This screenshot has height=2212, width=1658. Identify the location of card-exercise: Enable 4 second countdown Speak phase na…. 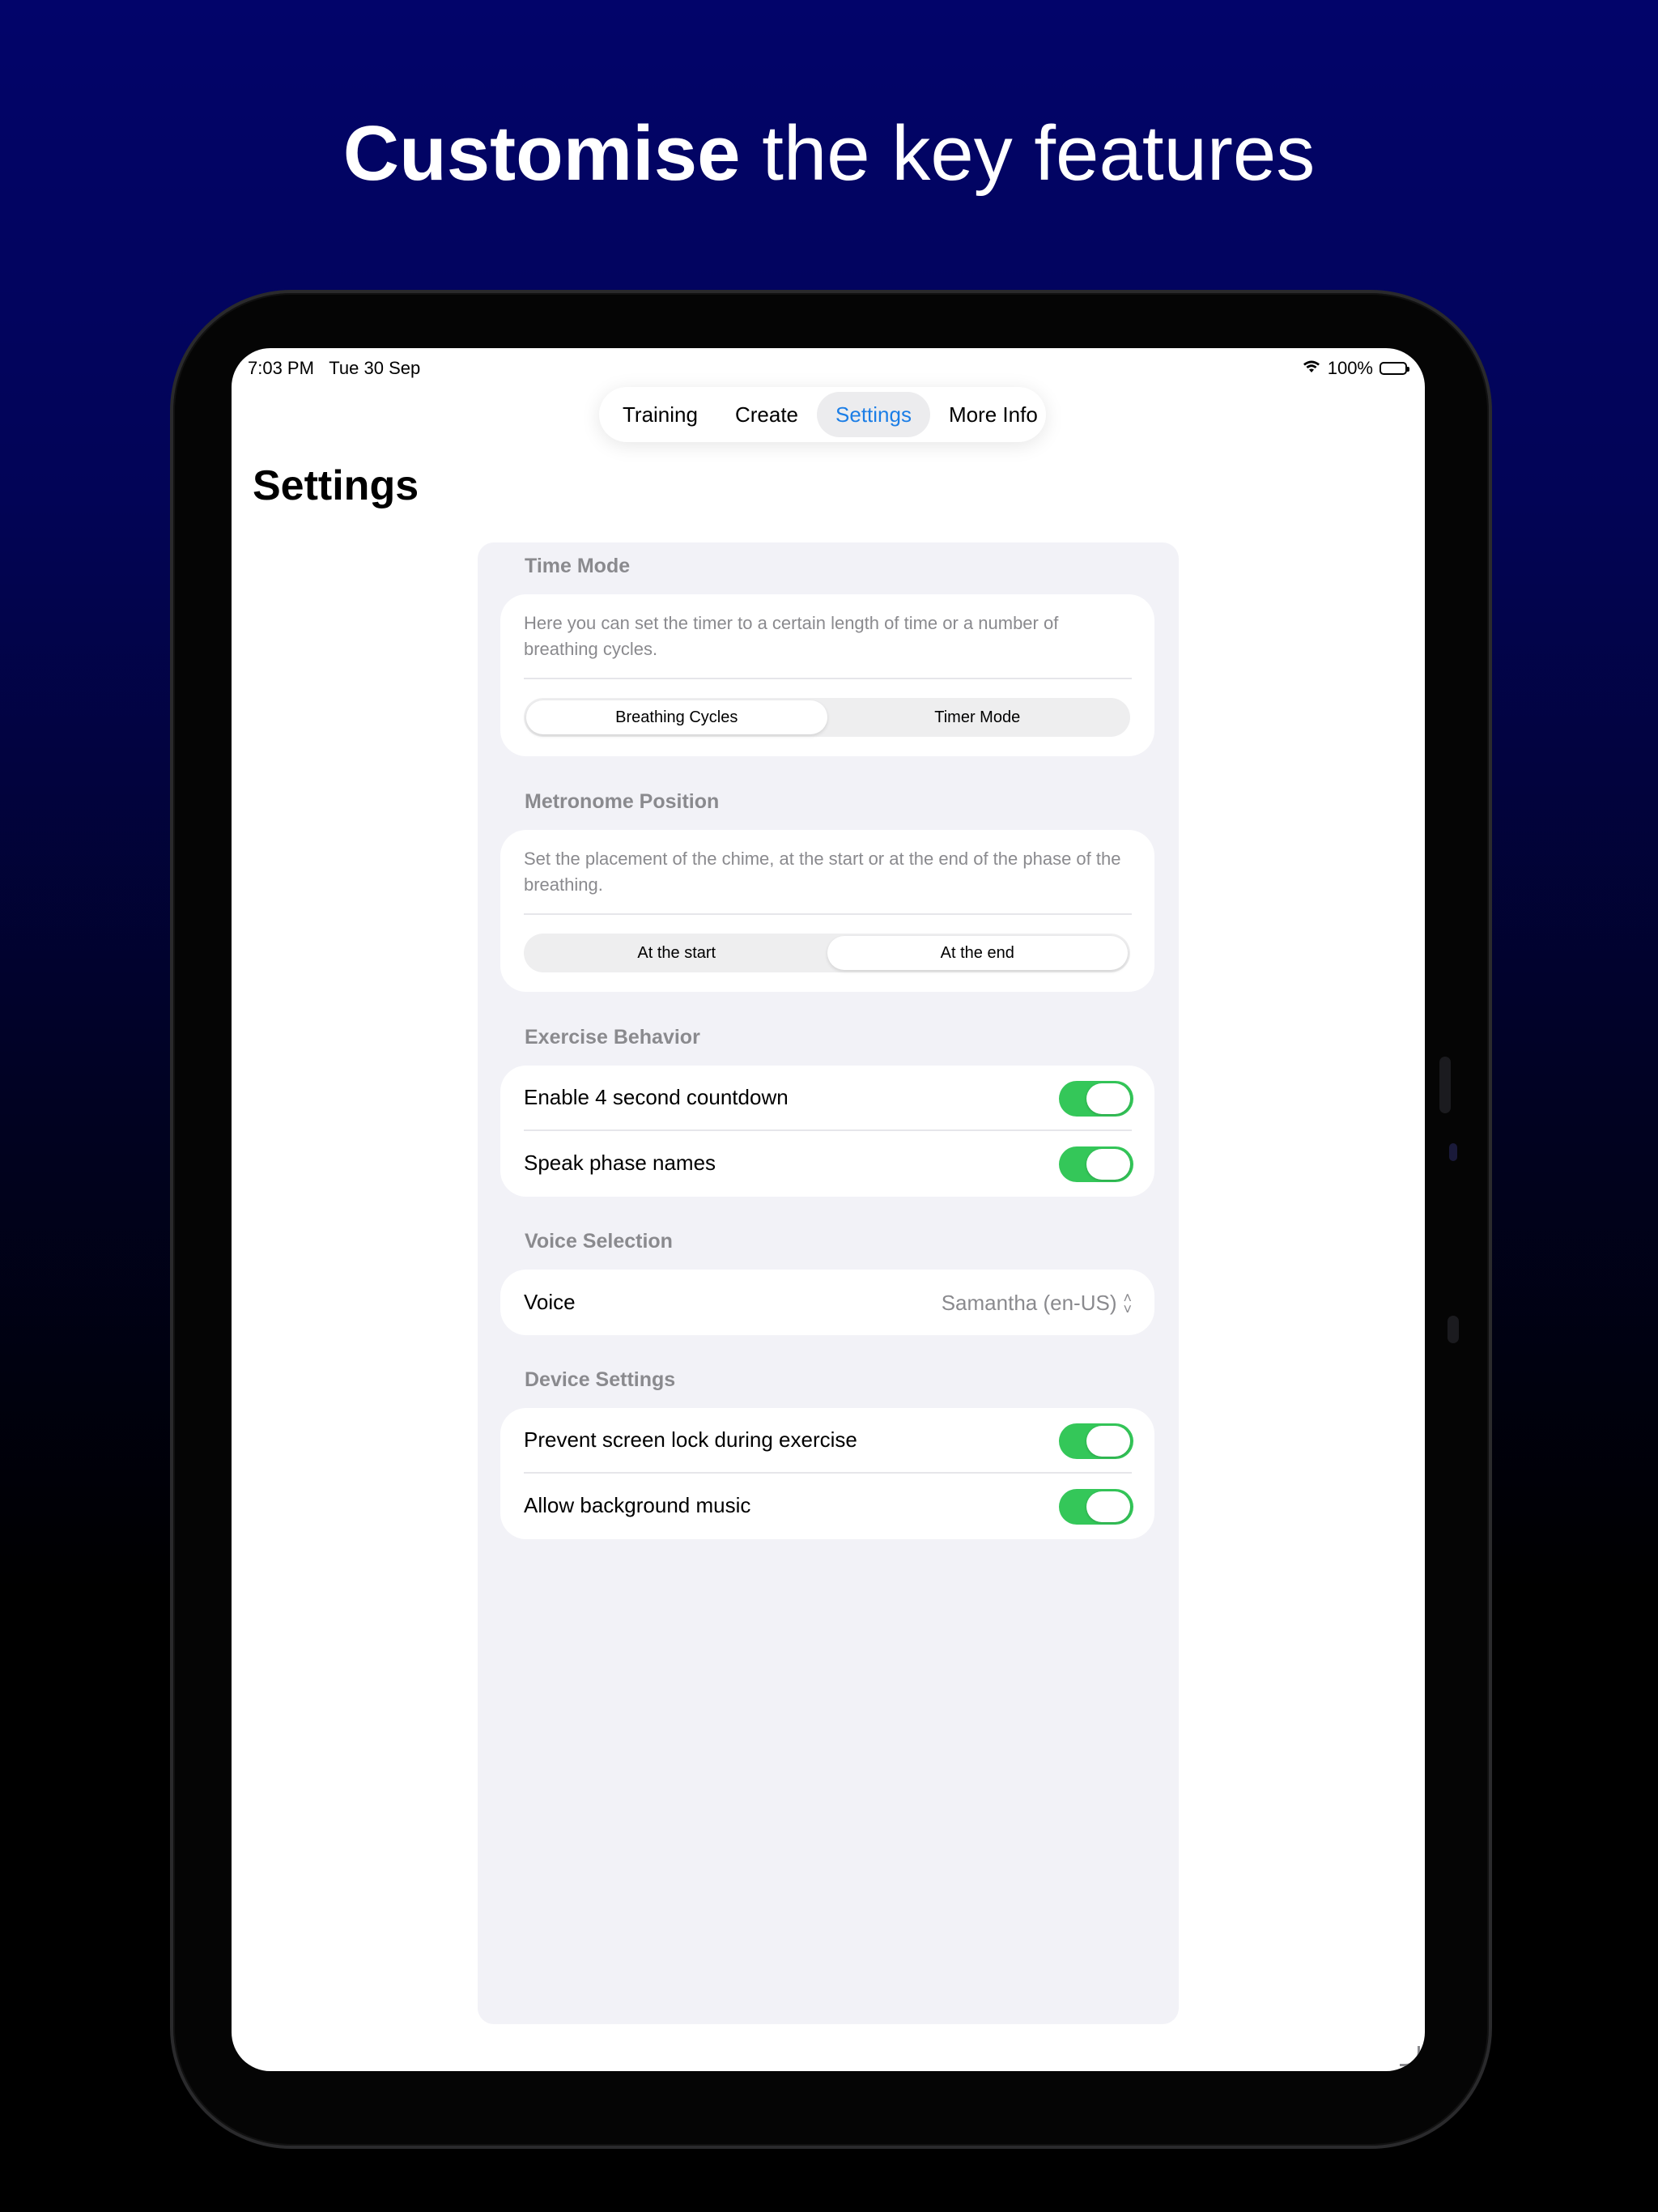
(827, 1131).